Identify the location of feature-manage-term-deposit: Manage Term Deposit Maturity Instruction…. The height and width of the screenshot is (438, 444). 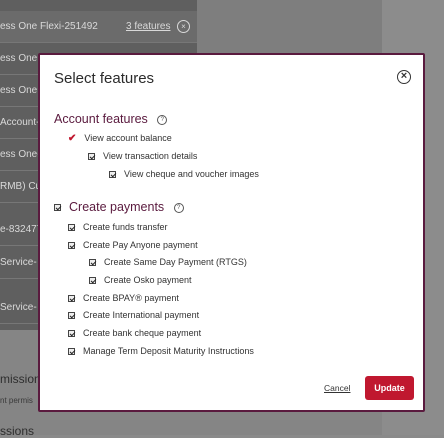
(161, 351).